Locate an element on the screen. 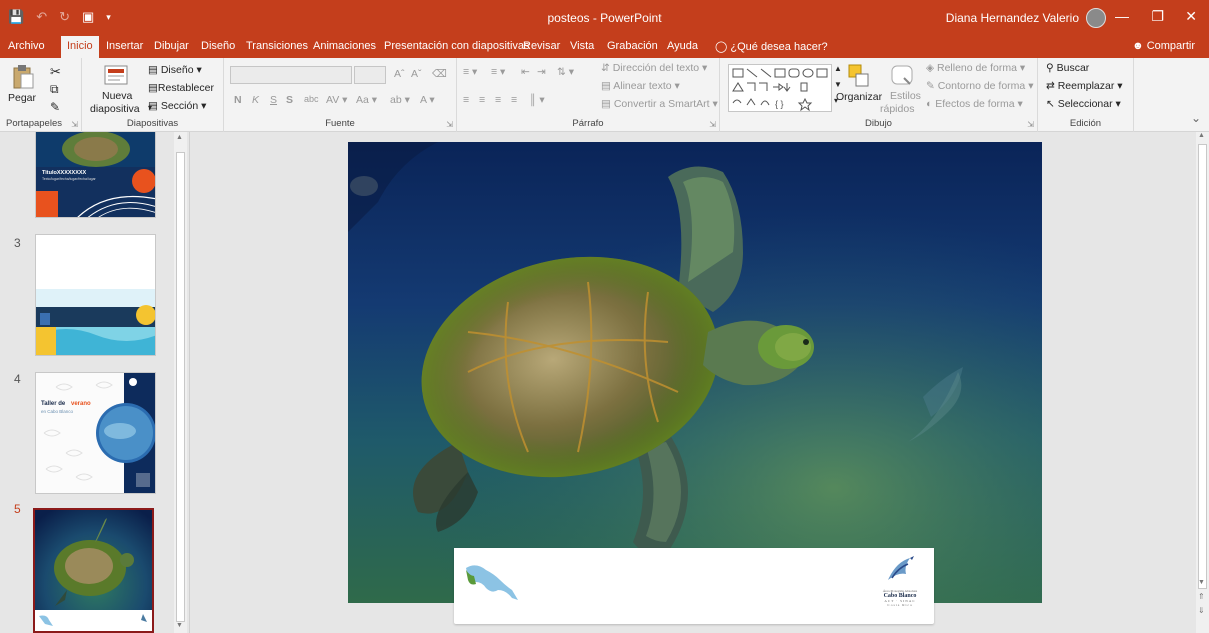 Image resolution: width=1209 pixels, height=633 pixels. avatar is located at coordinates (1096, 18).